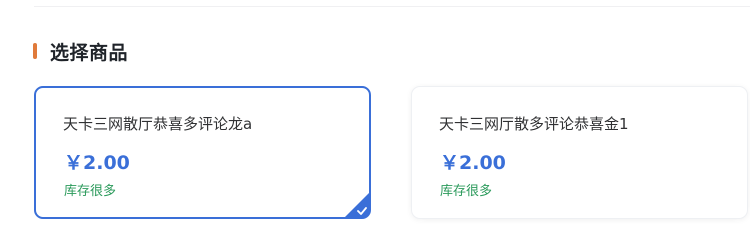  I want to click on product-name: 天卡三网厅散多评论恭喜金1, so click(534, 124).